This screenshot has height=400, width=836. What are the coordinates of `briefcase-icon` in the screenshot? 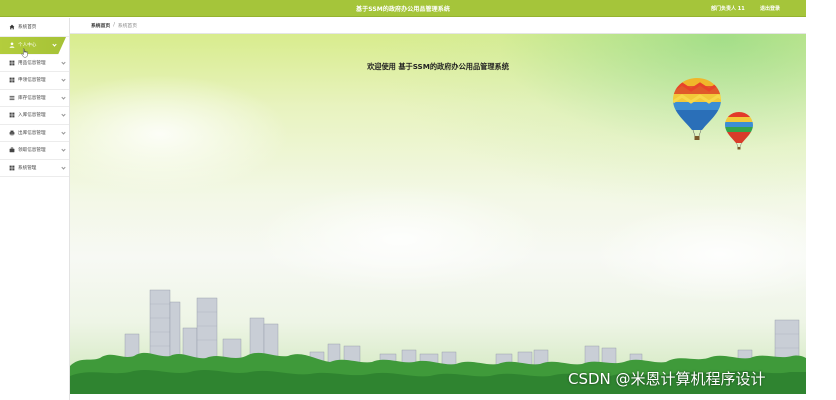 It's located at (12, 150).